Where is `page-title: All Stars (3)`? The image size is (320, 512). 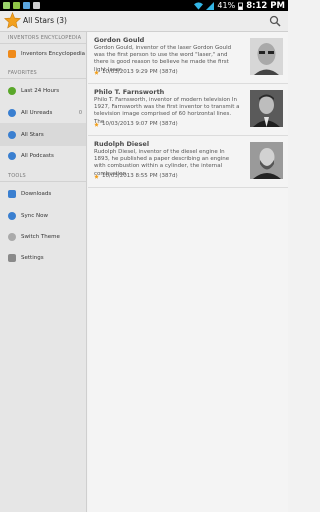 page-title: All Stars (3) is located at coordinates (45, 20).